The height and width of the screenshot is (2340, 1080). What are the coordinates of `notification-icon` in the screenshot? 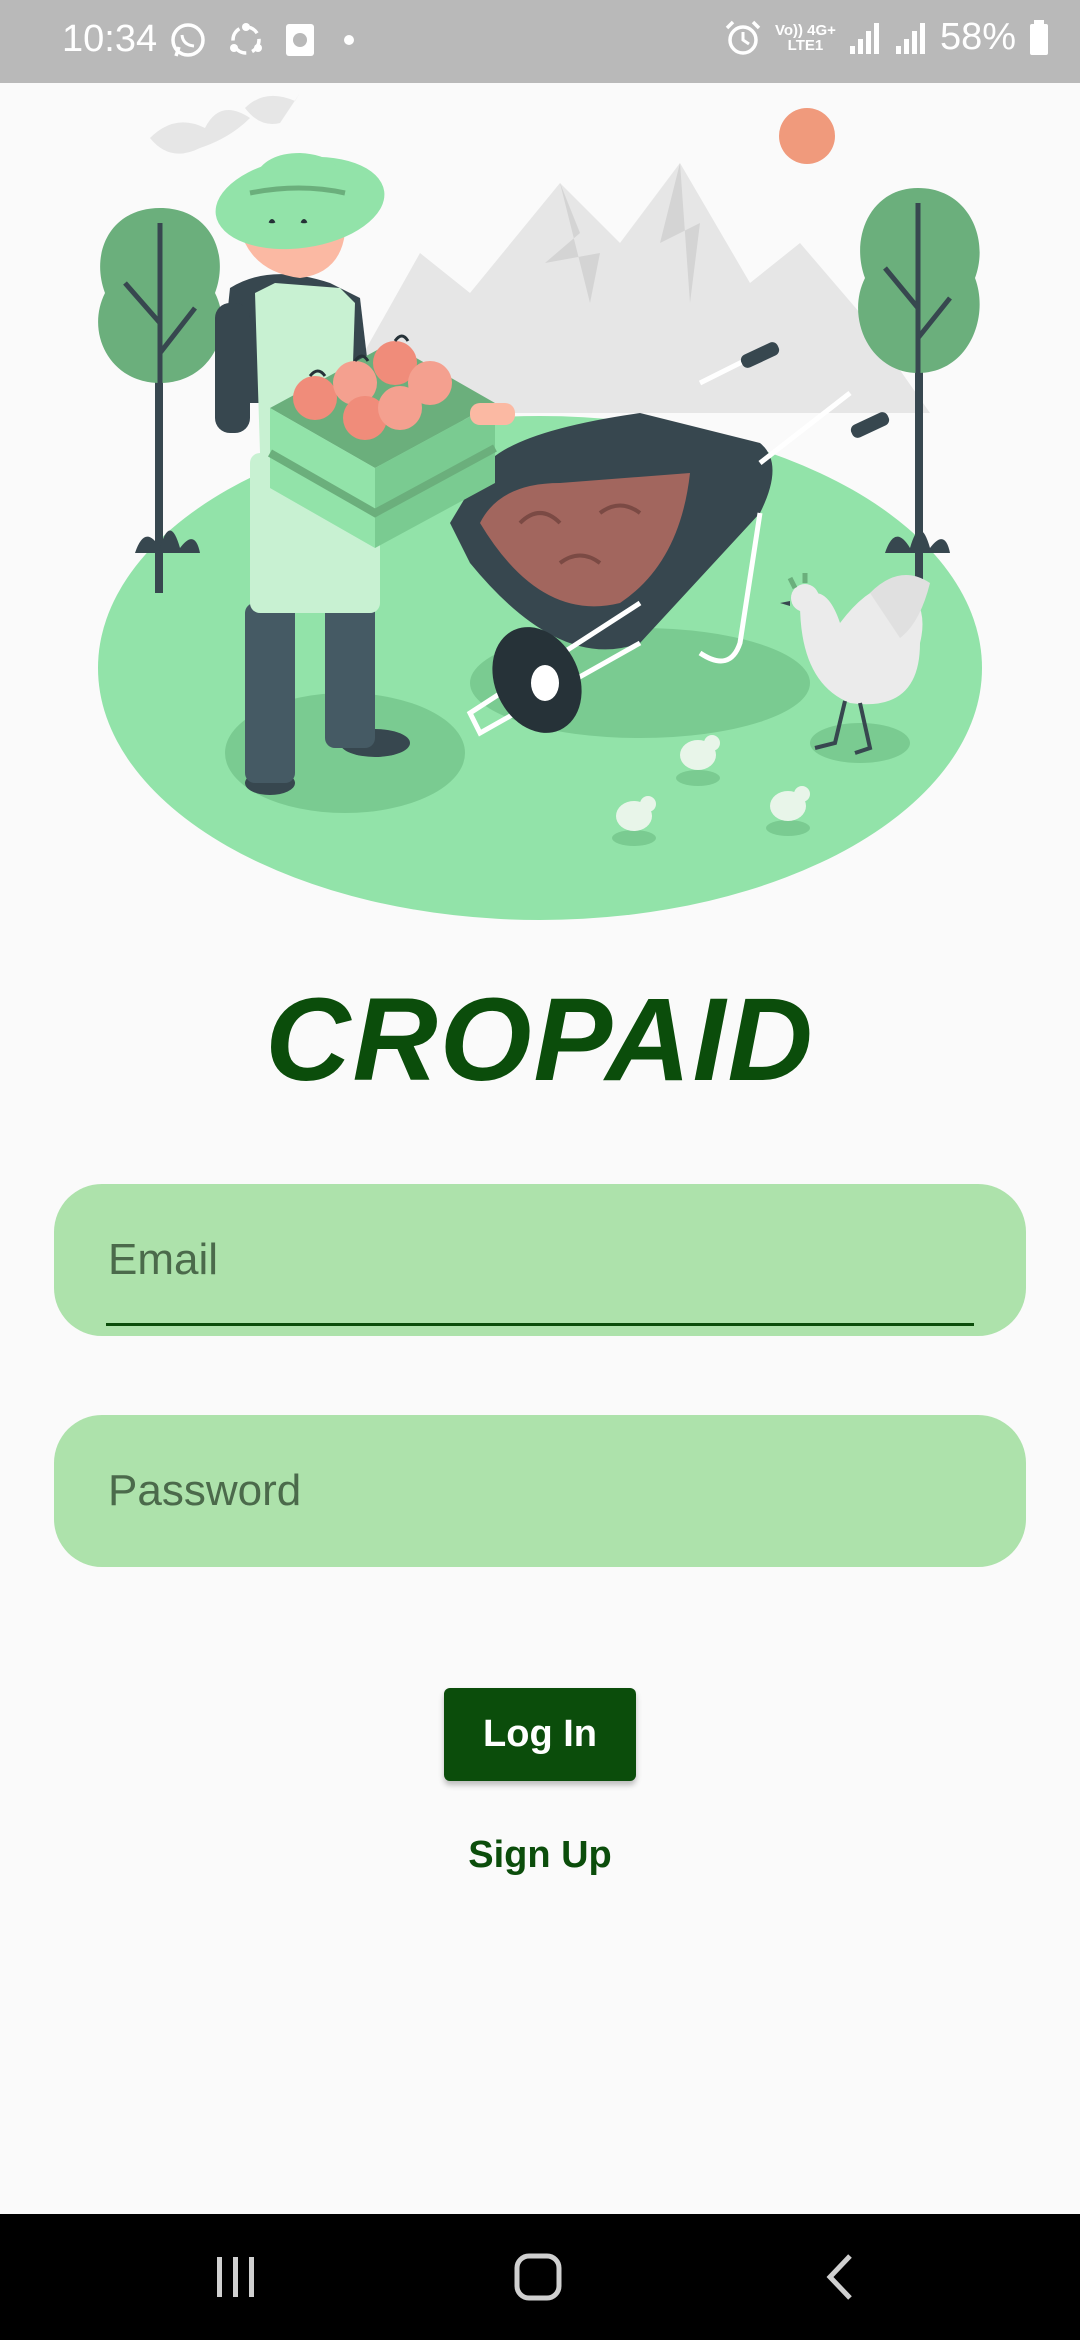 It's located at (300, 40).